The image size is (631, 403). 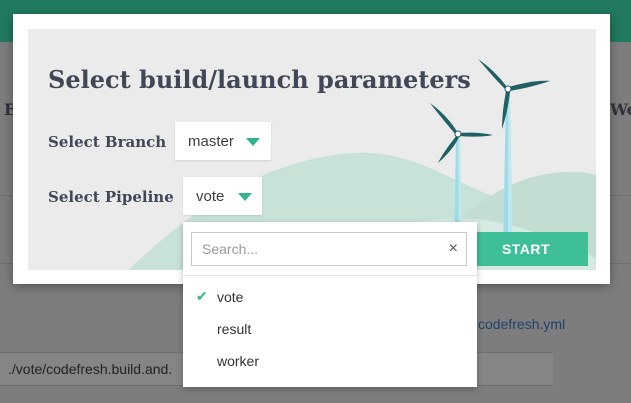 I want to click on start-button: START, so click(x=526, y=249).